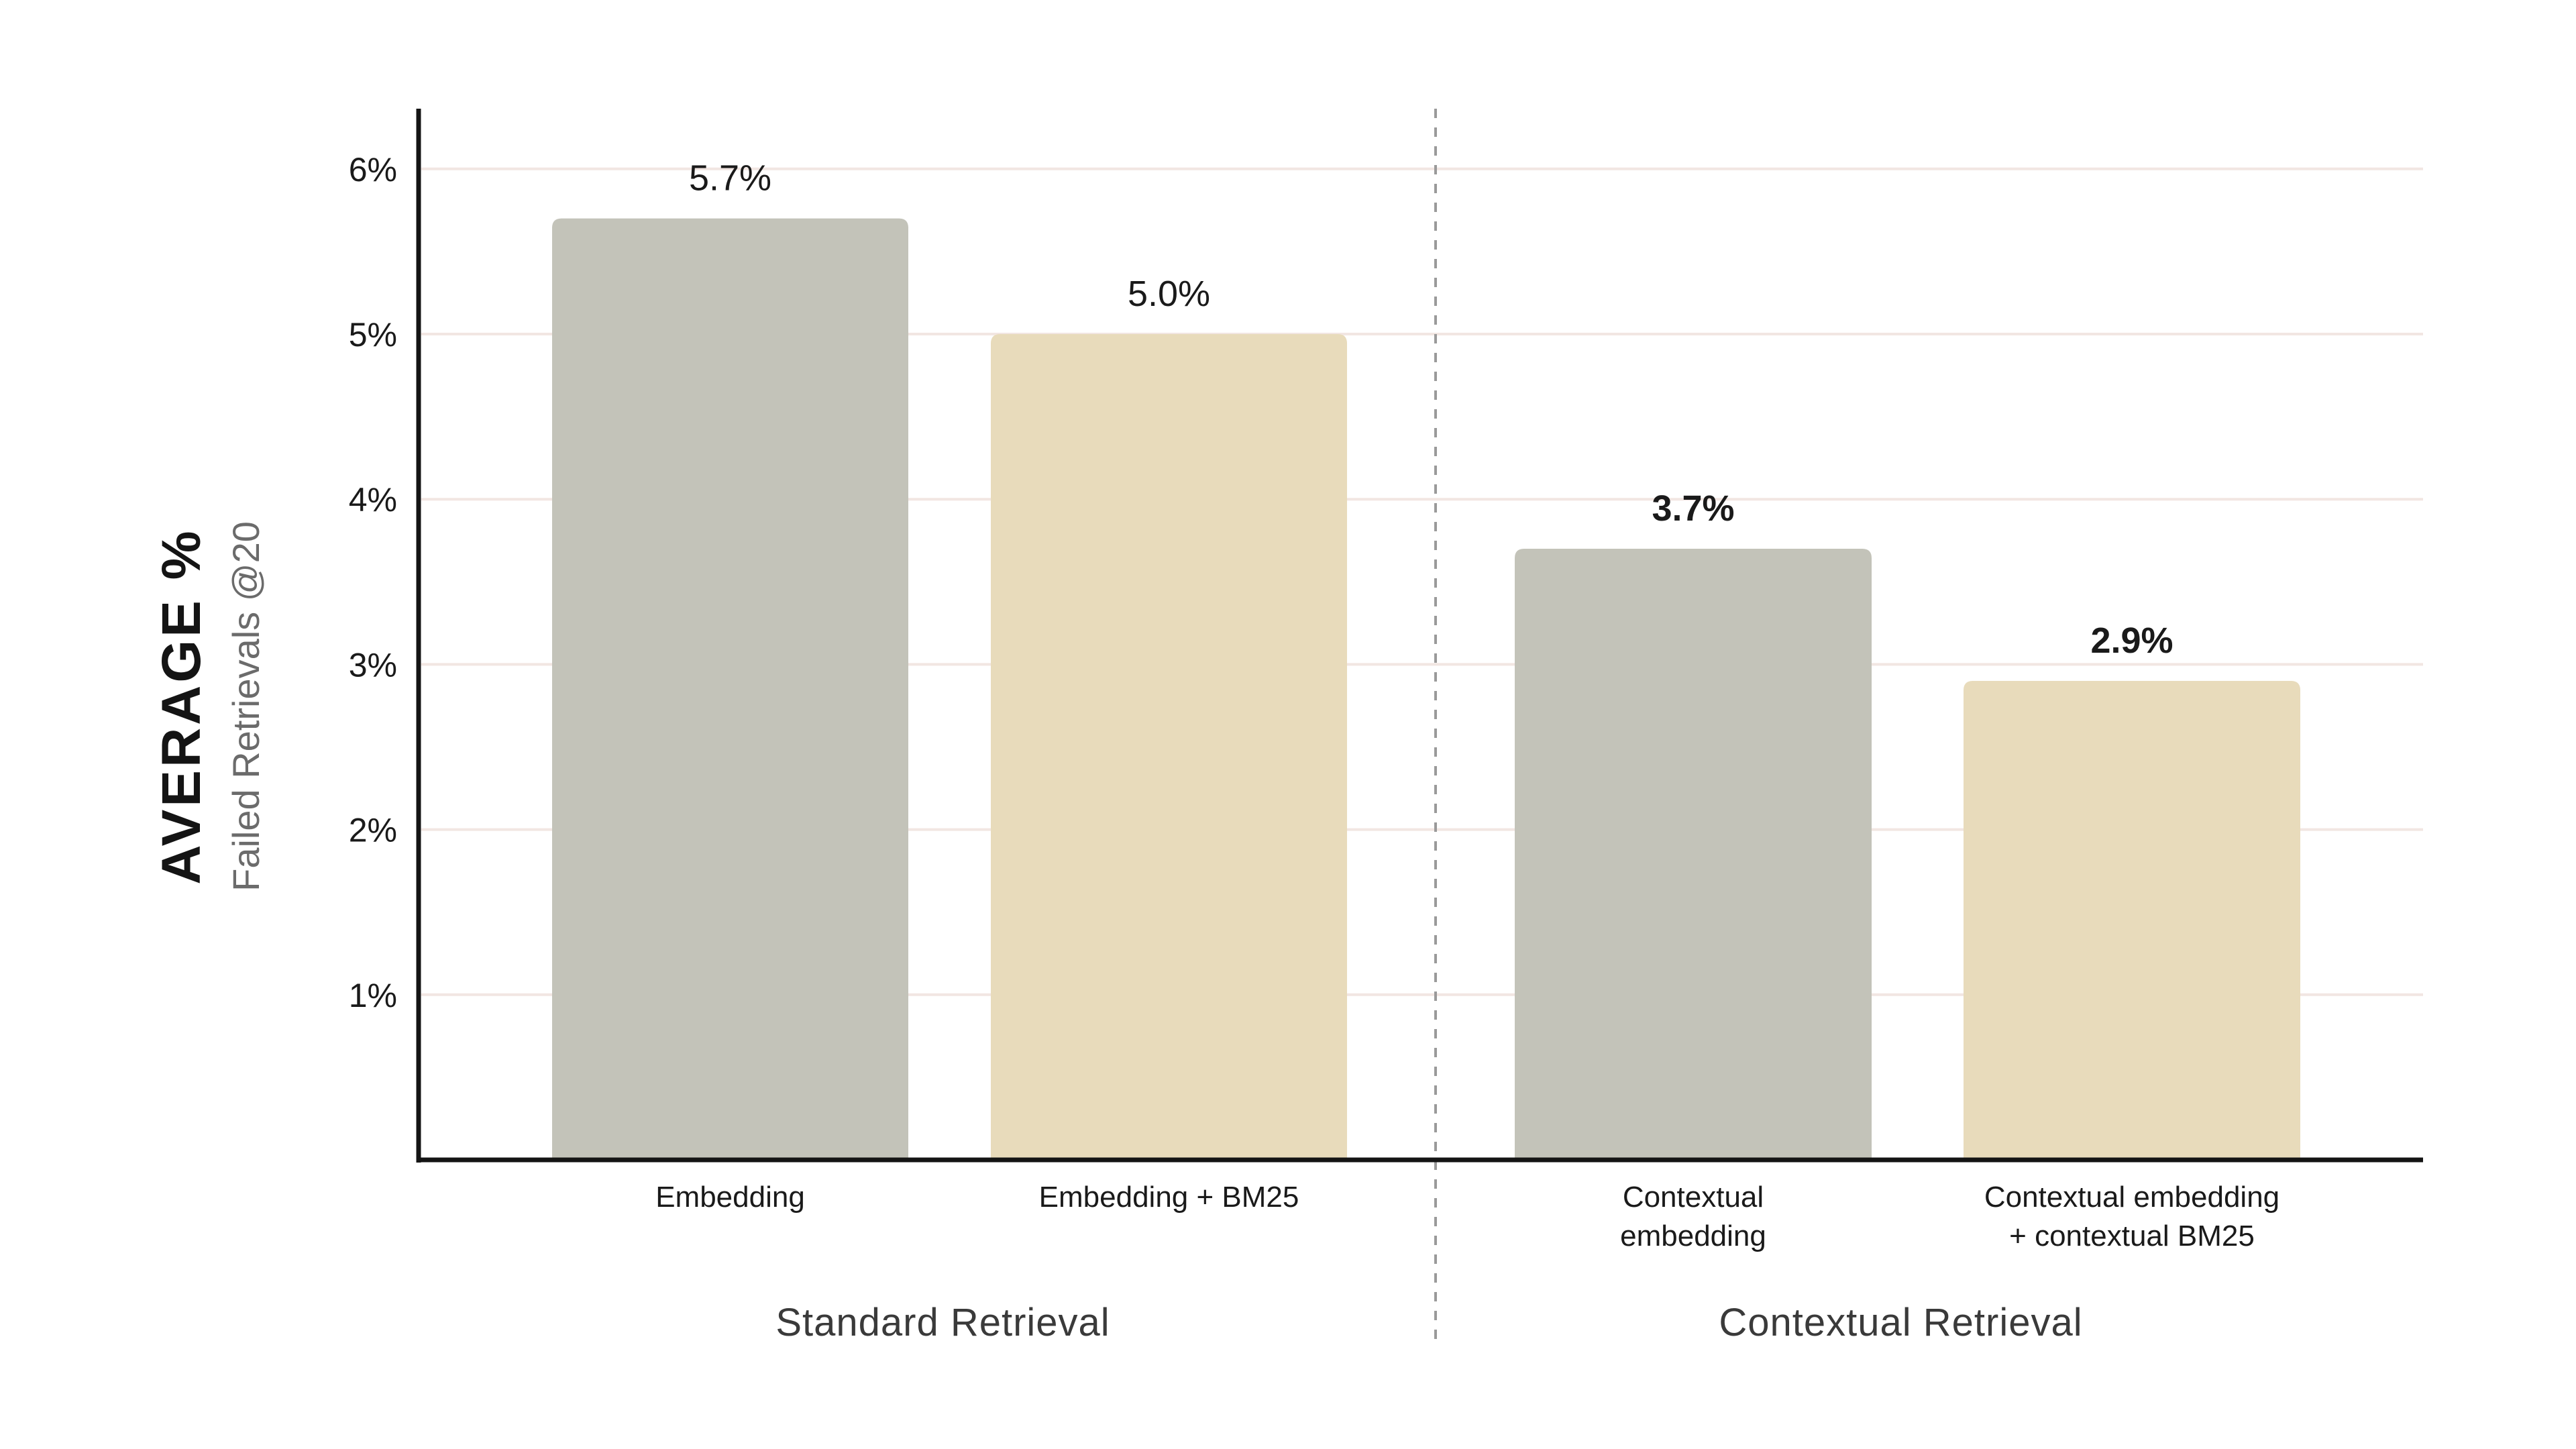 The image size is (2576, 1449). I want to click on x-tick-label: Contextual, so click(1693, 1197).